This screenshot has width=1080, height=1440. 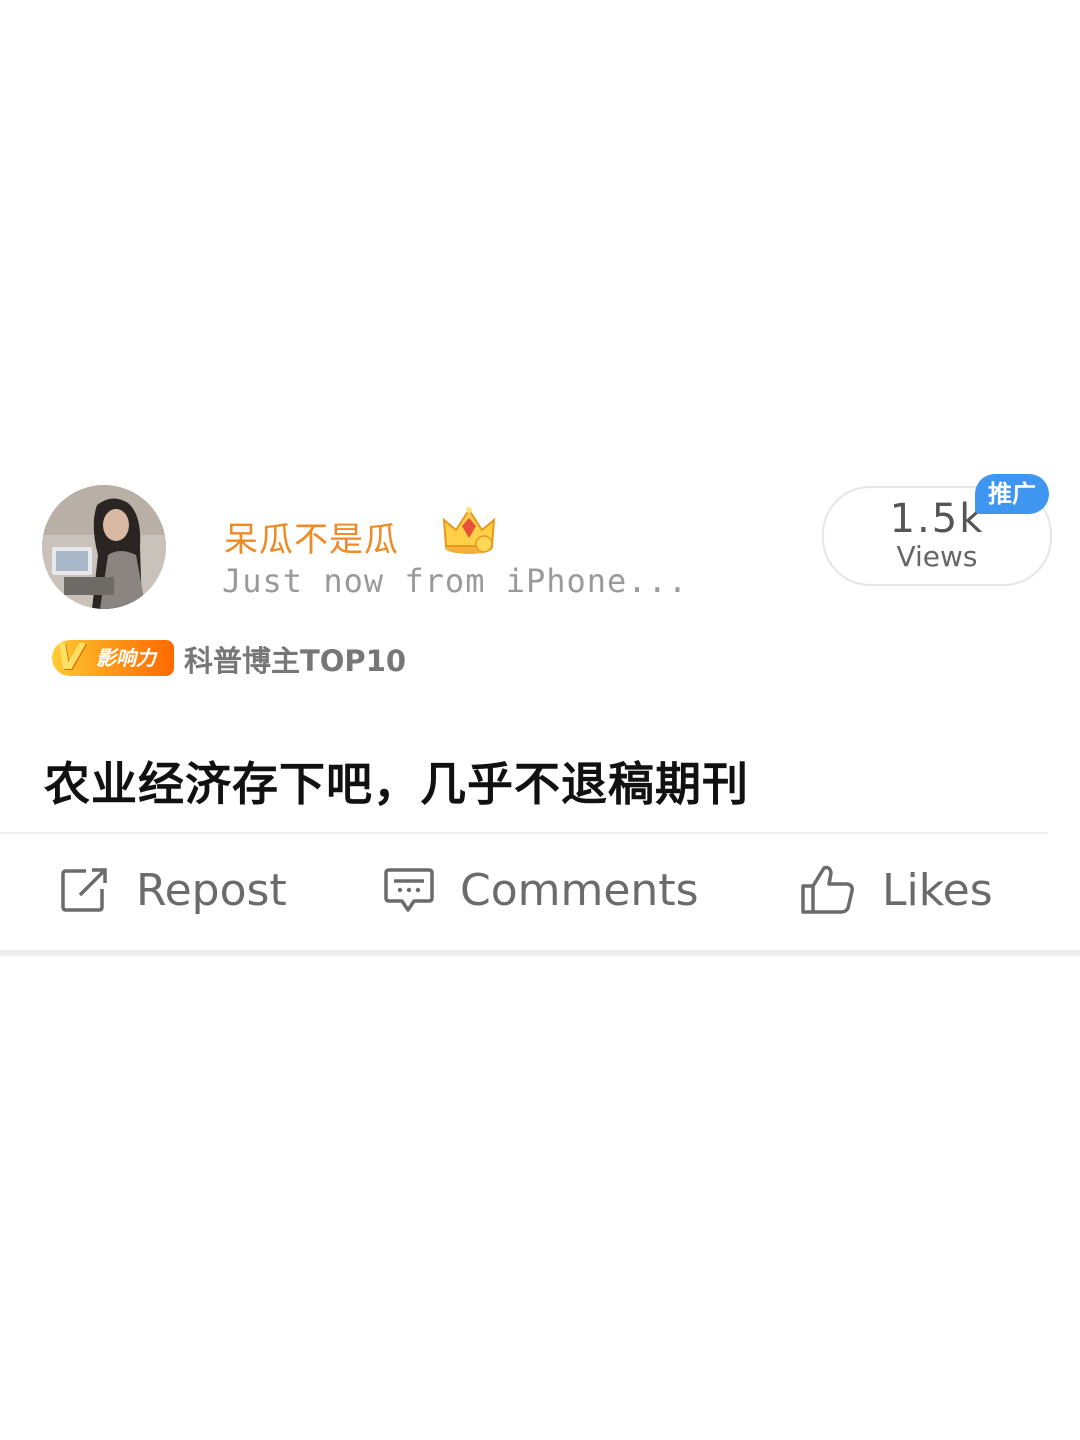 What do you see at coordinates (1012, 494) in the screenshot?
I see `promo-tag: 推广` at bounding box center [1012, 494].